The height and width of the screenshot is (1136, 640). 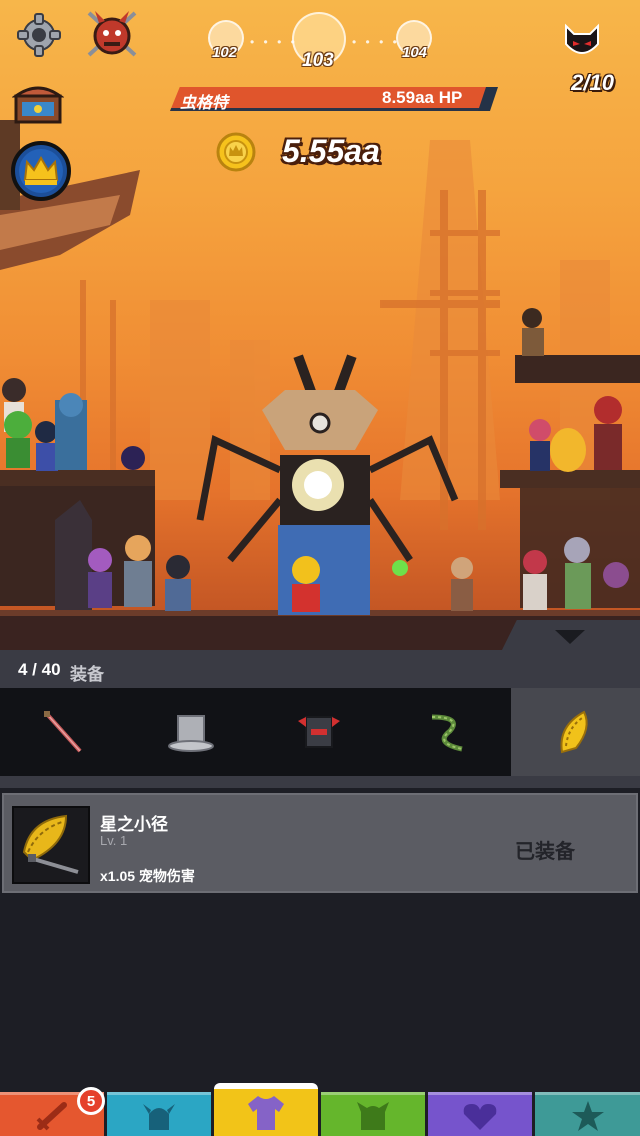 What do you see at coordinates (274, 42) in the screenshot?
I see `stage-dots-left: • • • •` at bounding box center [274, 42].